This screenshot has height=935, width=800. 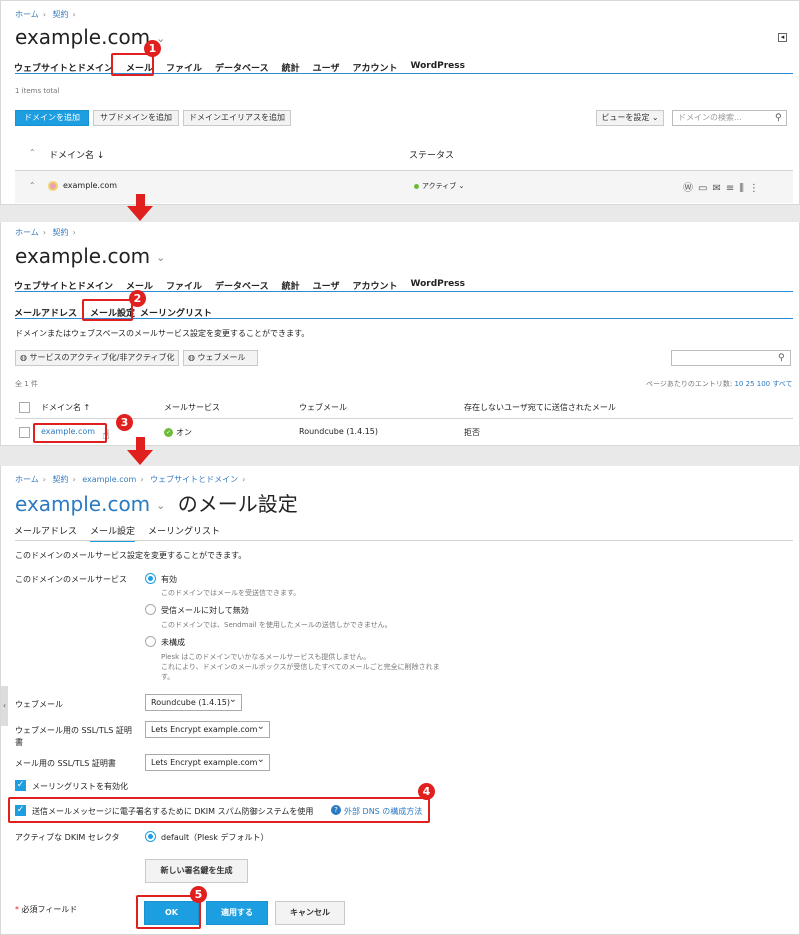 What do you see at coordinates (168, 677) in the screenshot?
I see `radio-unconfigured-hint-3: す。` at bounding box center [168, 677].